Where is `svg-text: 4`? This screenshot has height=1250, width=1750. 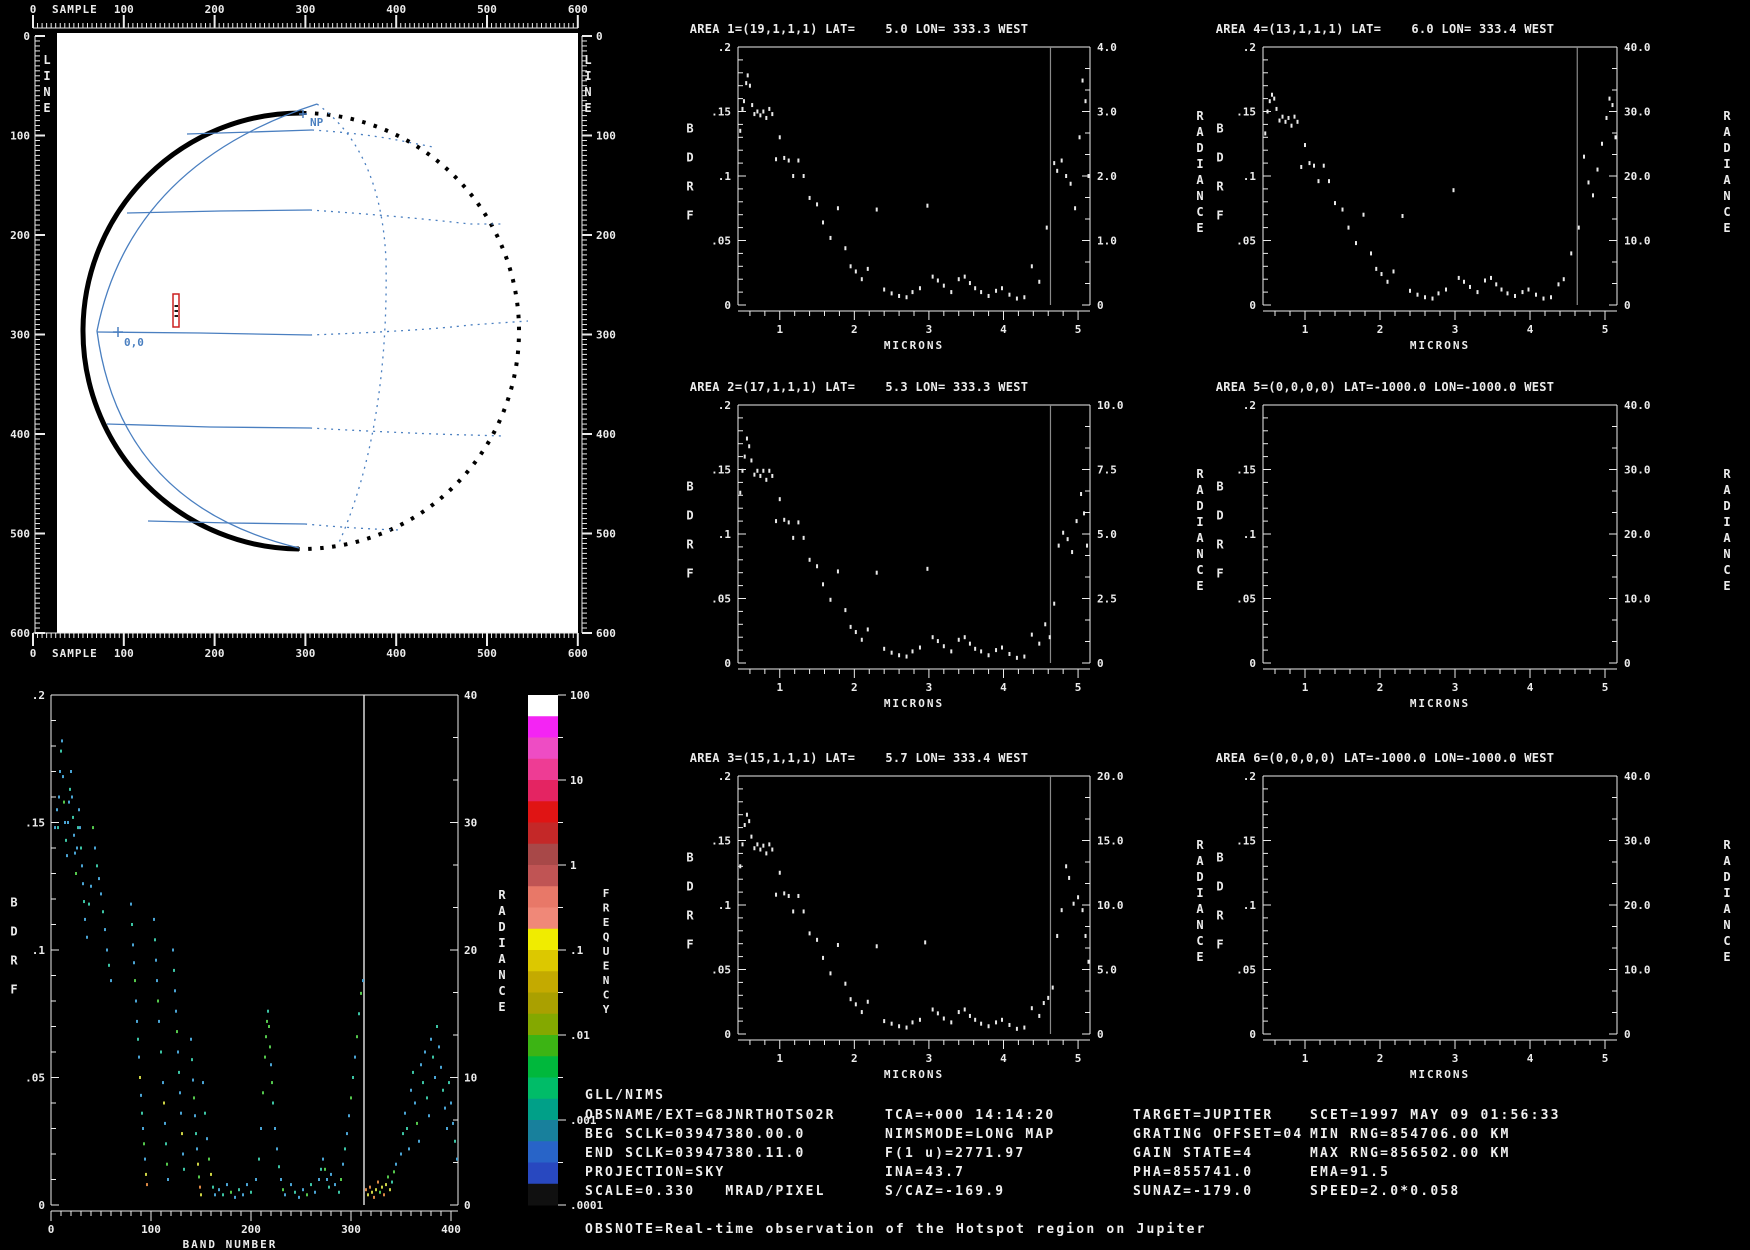 svg-text: 4 is located at coordinates (1530, 1058).